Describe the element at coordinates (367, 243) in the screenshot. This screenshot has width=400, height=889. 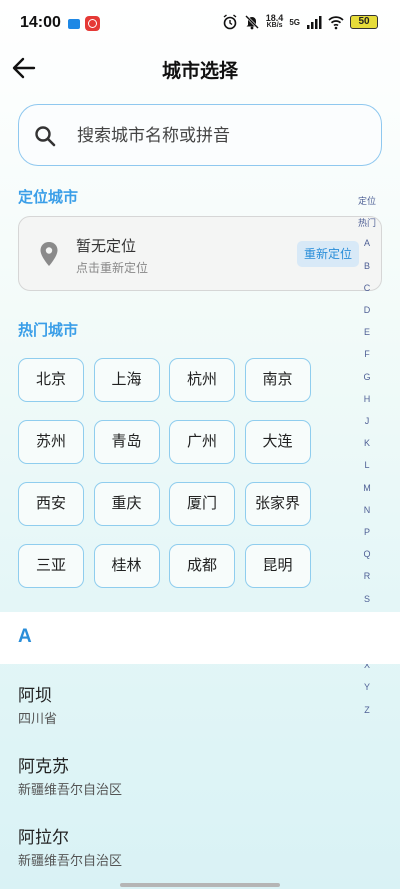
I see `alphabet-index-item: A` at that location.